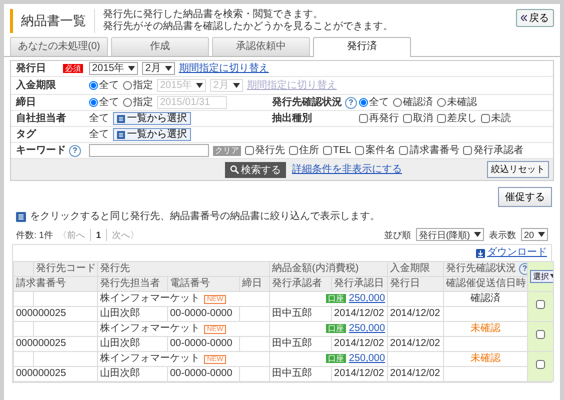 The image size is (564, 400). Describe the element at coordinates (301, 284) in the screenshot. I see `column-header: 発行承認者` at that location.